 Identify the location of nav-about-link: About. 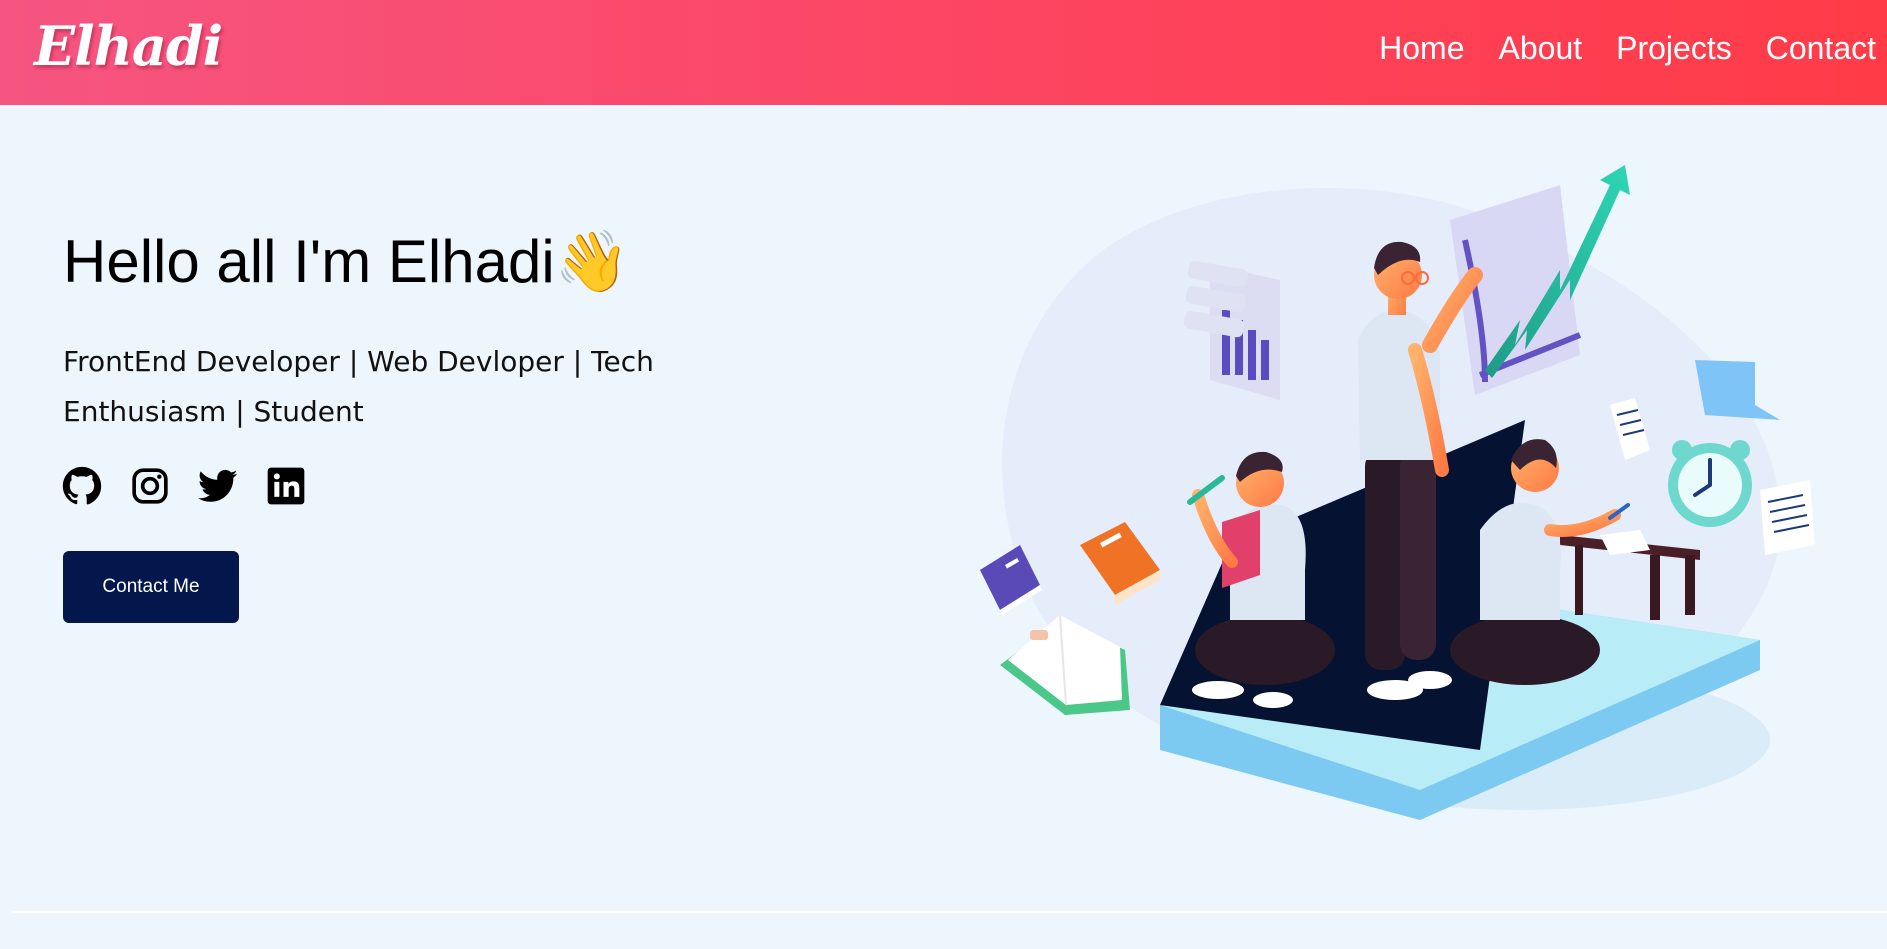
(1541, 48).